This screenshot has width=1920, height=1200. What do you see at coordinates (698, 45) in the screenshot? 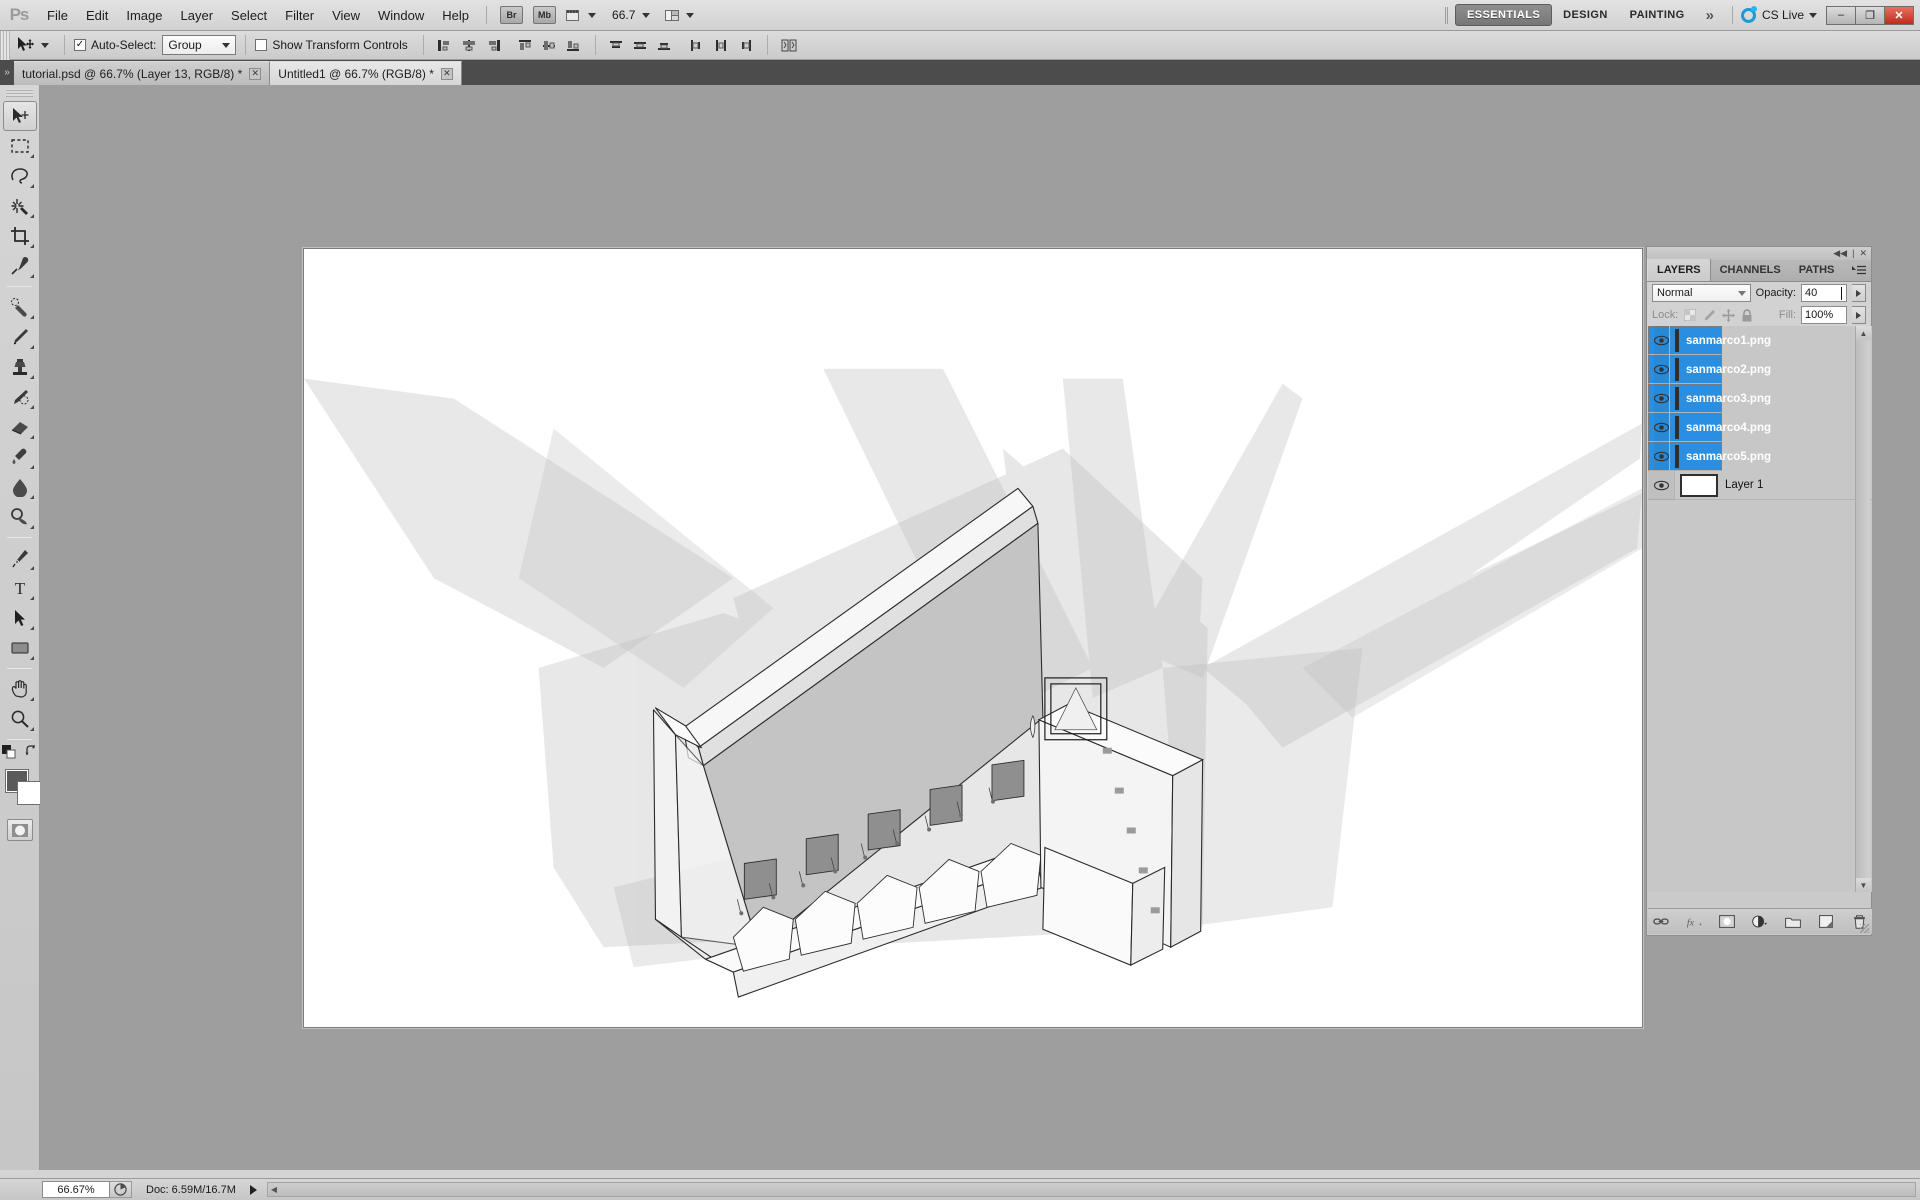
I see `distribute-left-edges-button` at bounding box center [698, 45].